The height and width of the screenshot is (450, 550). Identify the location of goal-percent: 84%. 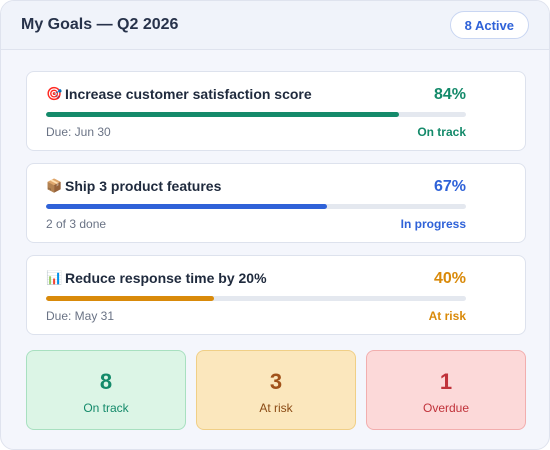
(449, 94).